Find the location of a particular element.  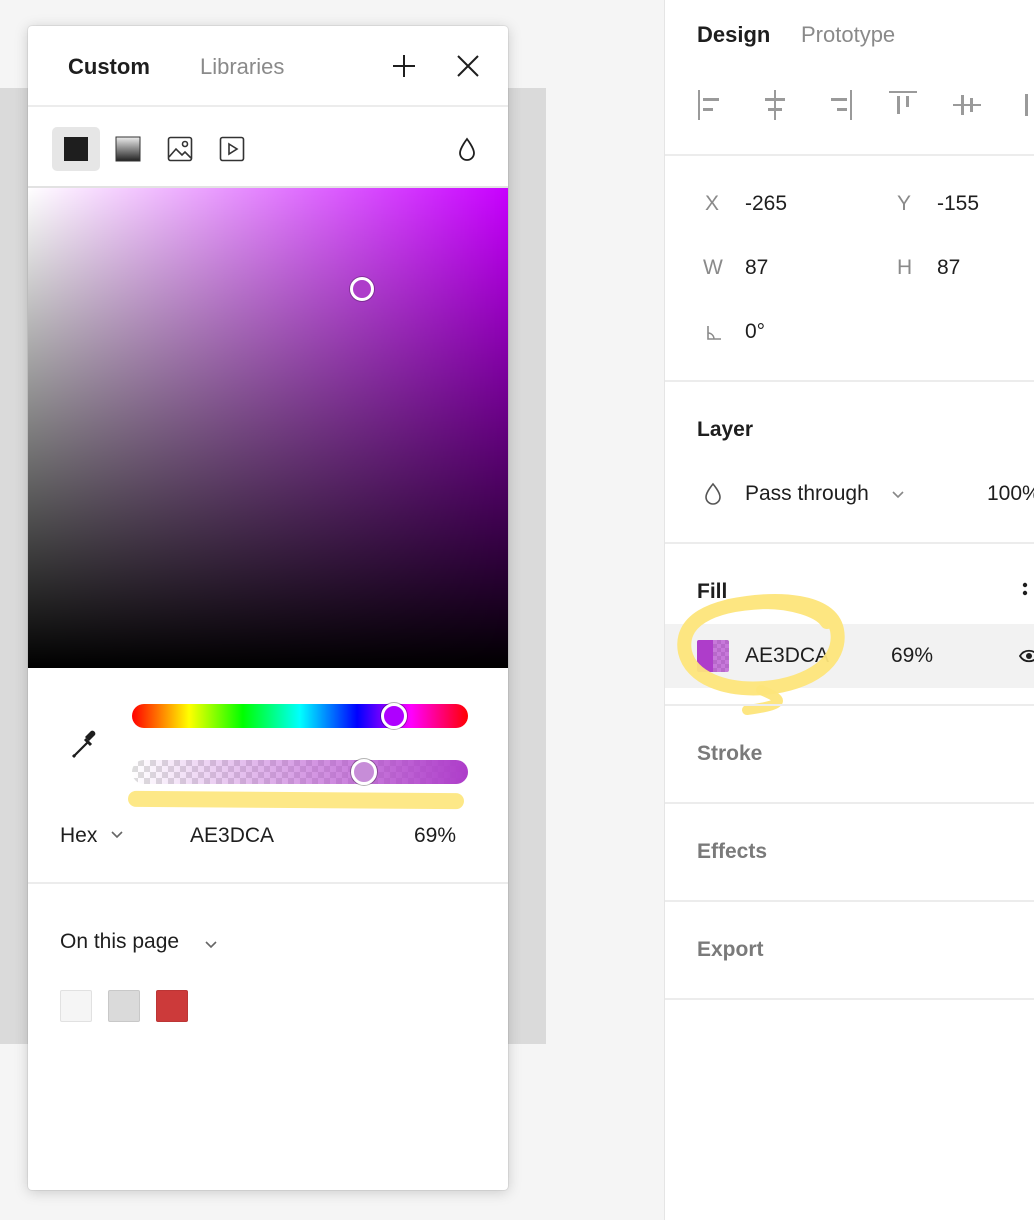

hue-slider-handle is located at coordinates (394, 716).